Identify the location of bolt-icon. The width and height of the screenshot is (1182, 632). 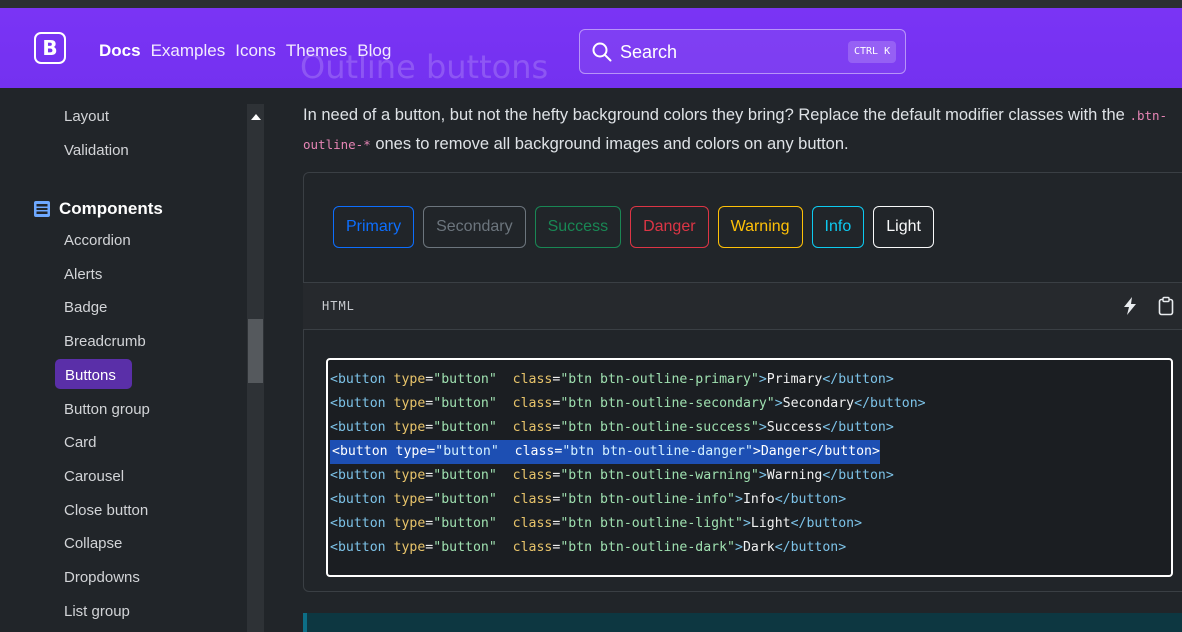
(1130, 306).